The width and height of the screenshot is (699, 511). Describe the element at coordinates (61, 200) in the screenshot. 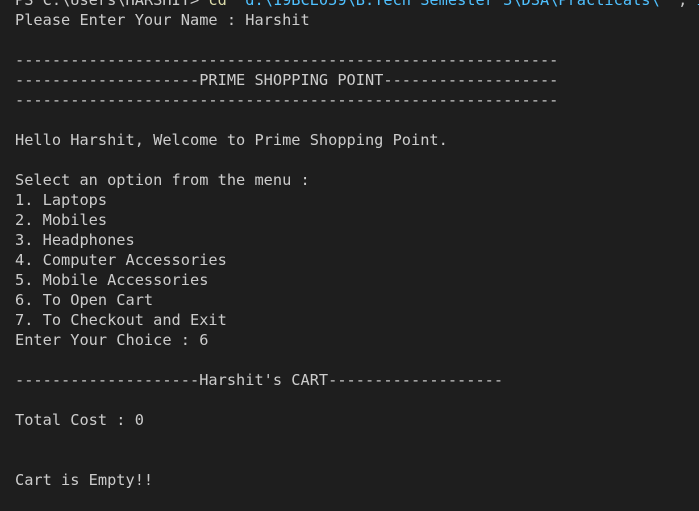

I see `menu-option-laptops: 1. Laptops` at that location.